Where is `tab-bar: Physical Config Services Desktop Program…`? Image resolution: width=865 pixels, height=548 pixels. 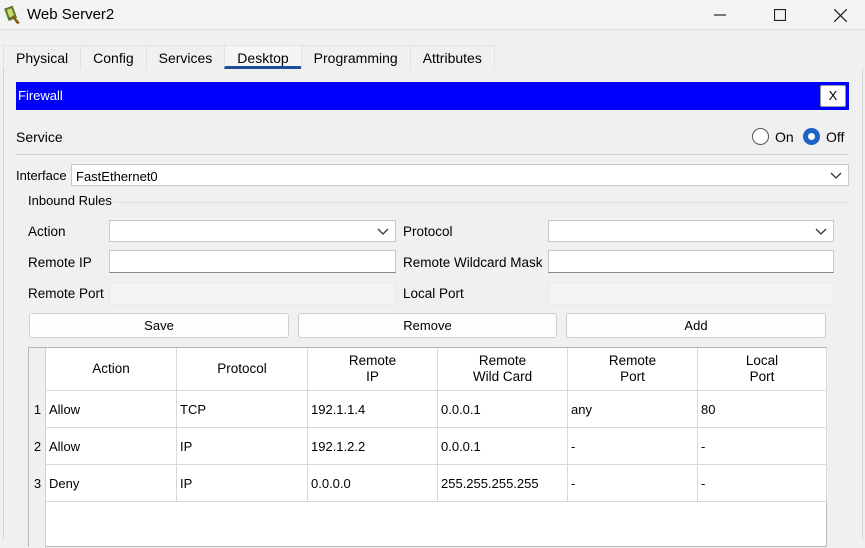 tab-bar: Physical Config Services Desktop Program… is located at coordinates (249, 57).